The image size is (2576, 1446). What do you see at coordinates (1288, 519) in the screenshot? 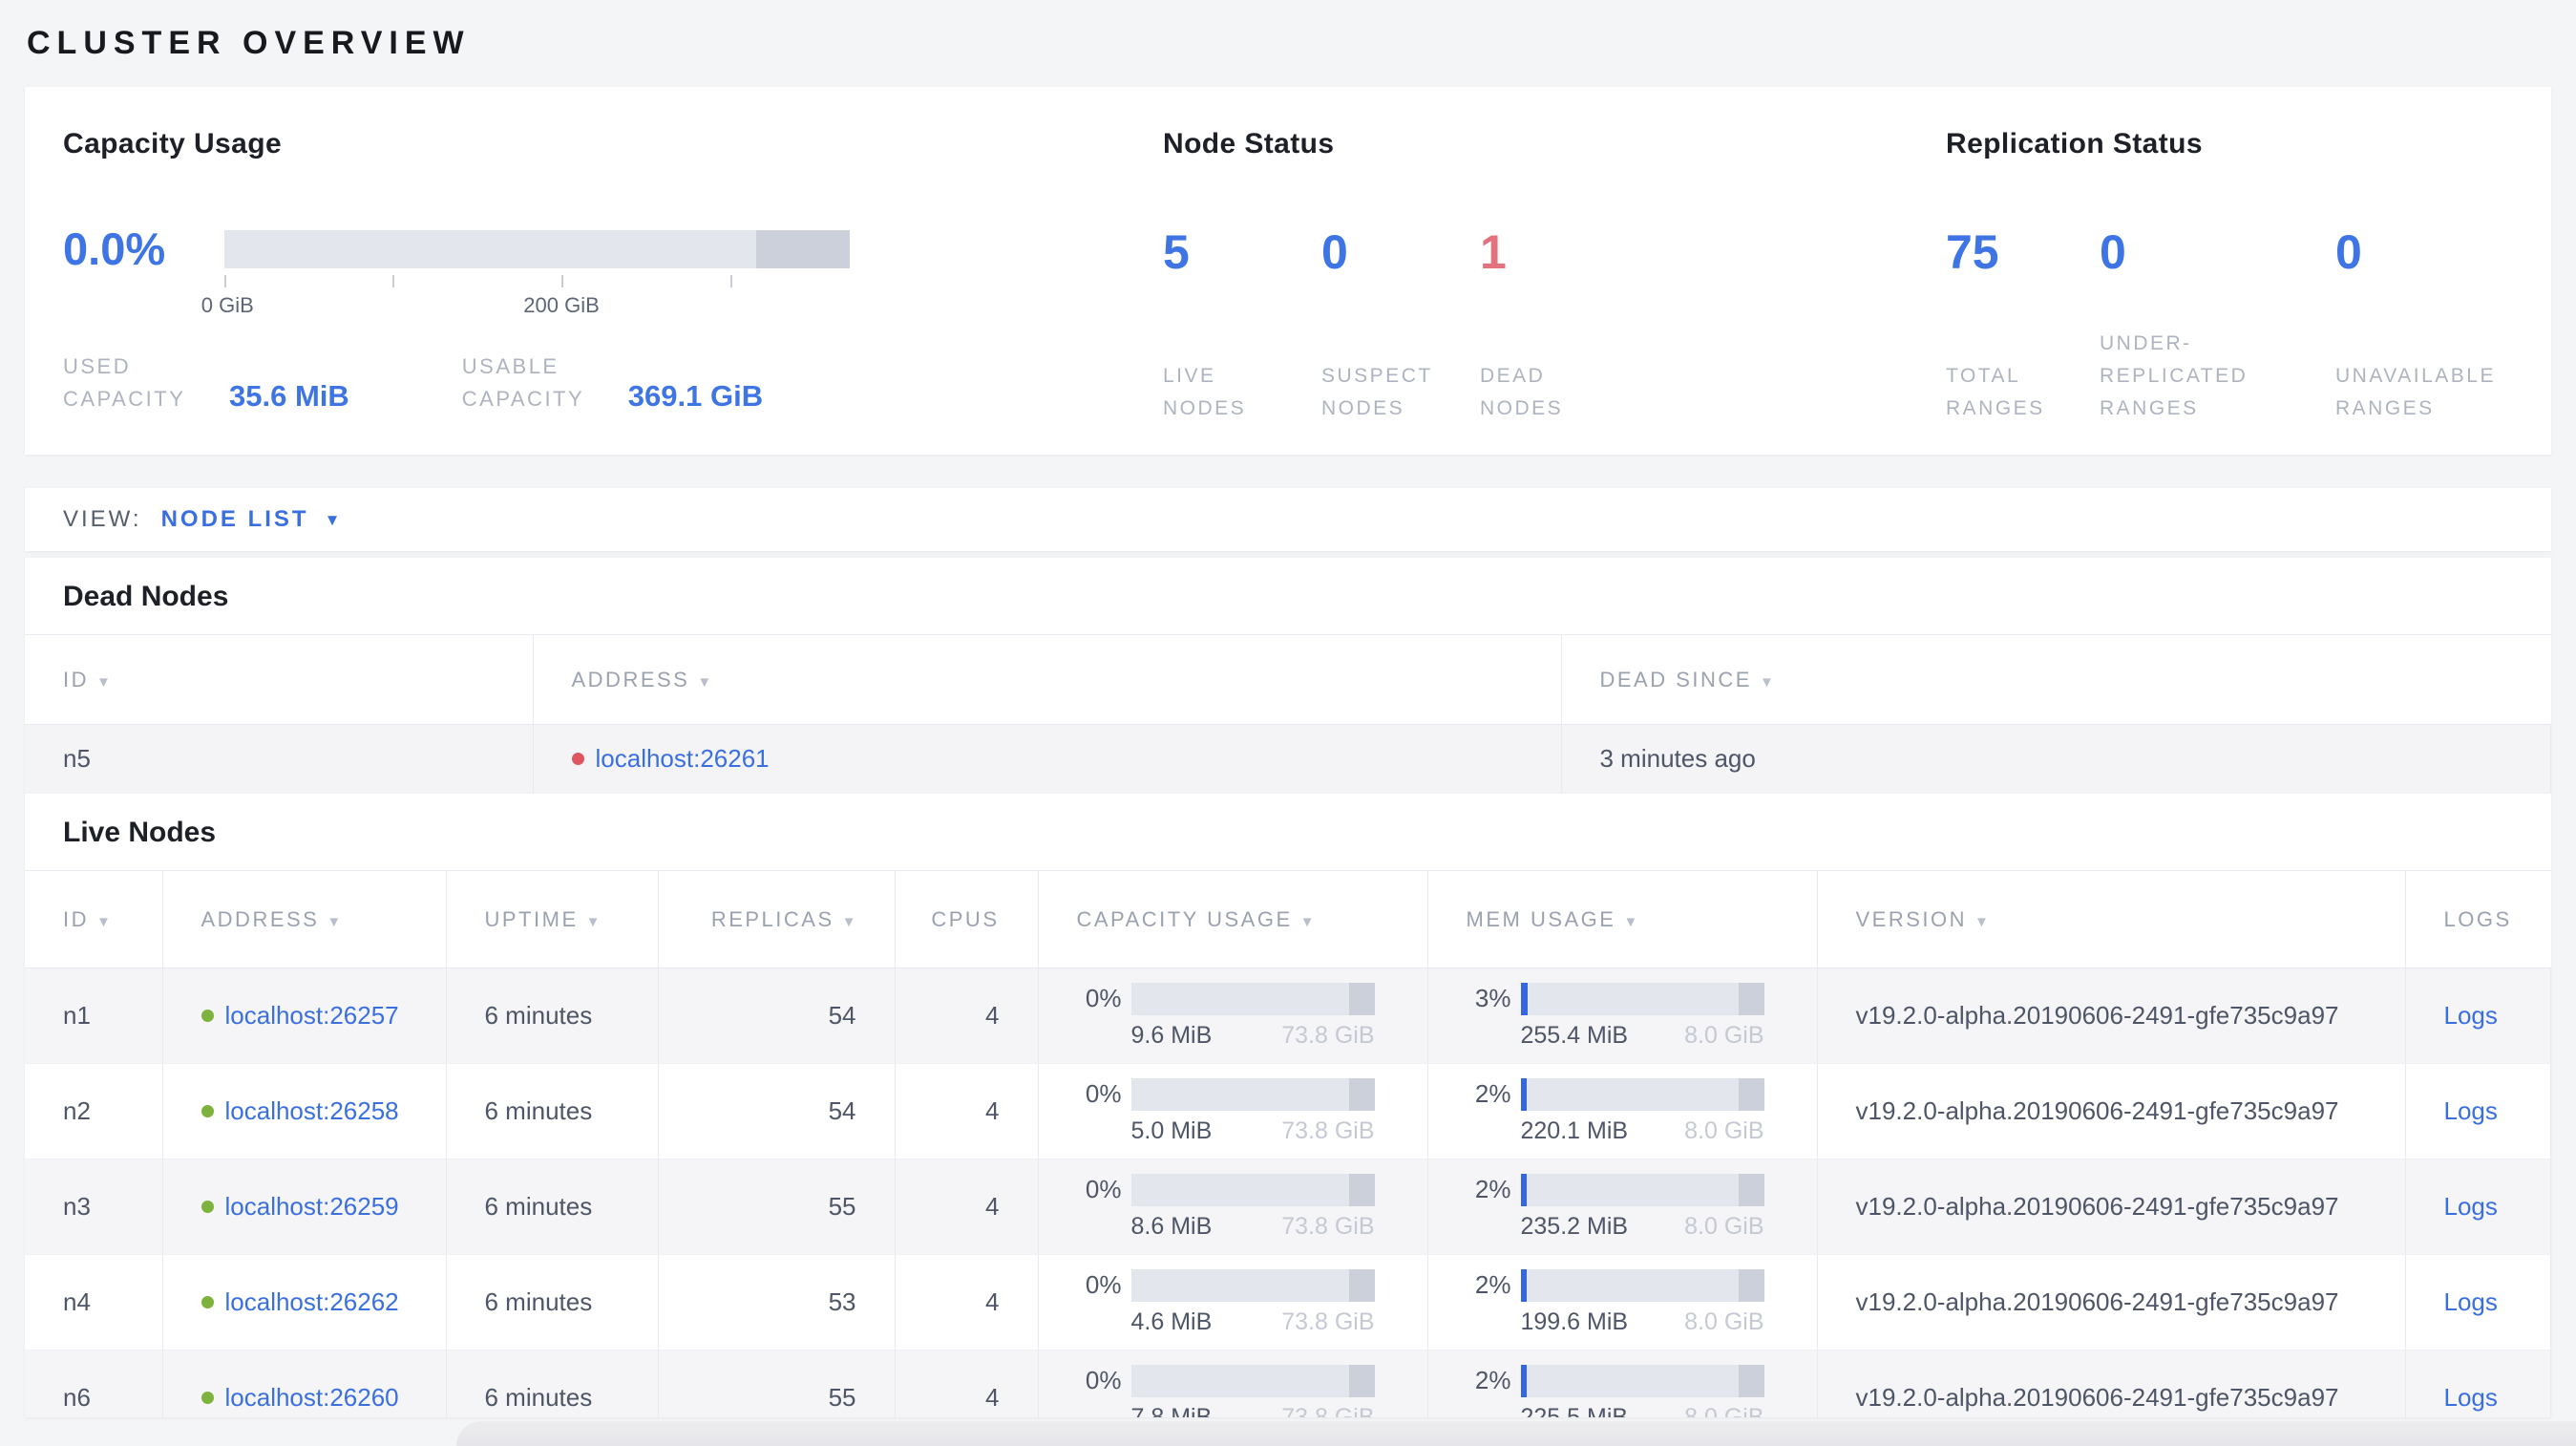
I see `view-bar: VIEW: NODE LIST ▼` at bounding box center [1288, 519].